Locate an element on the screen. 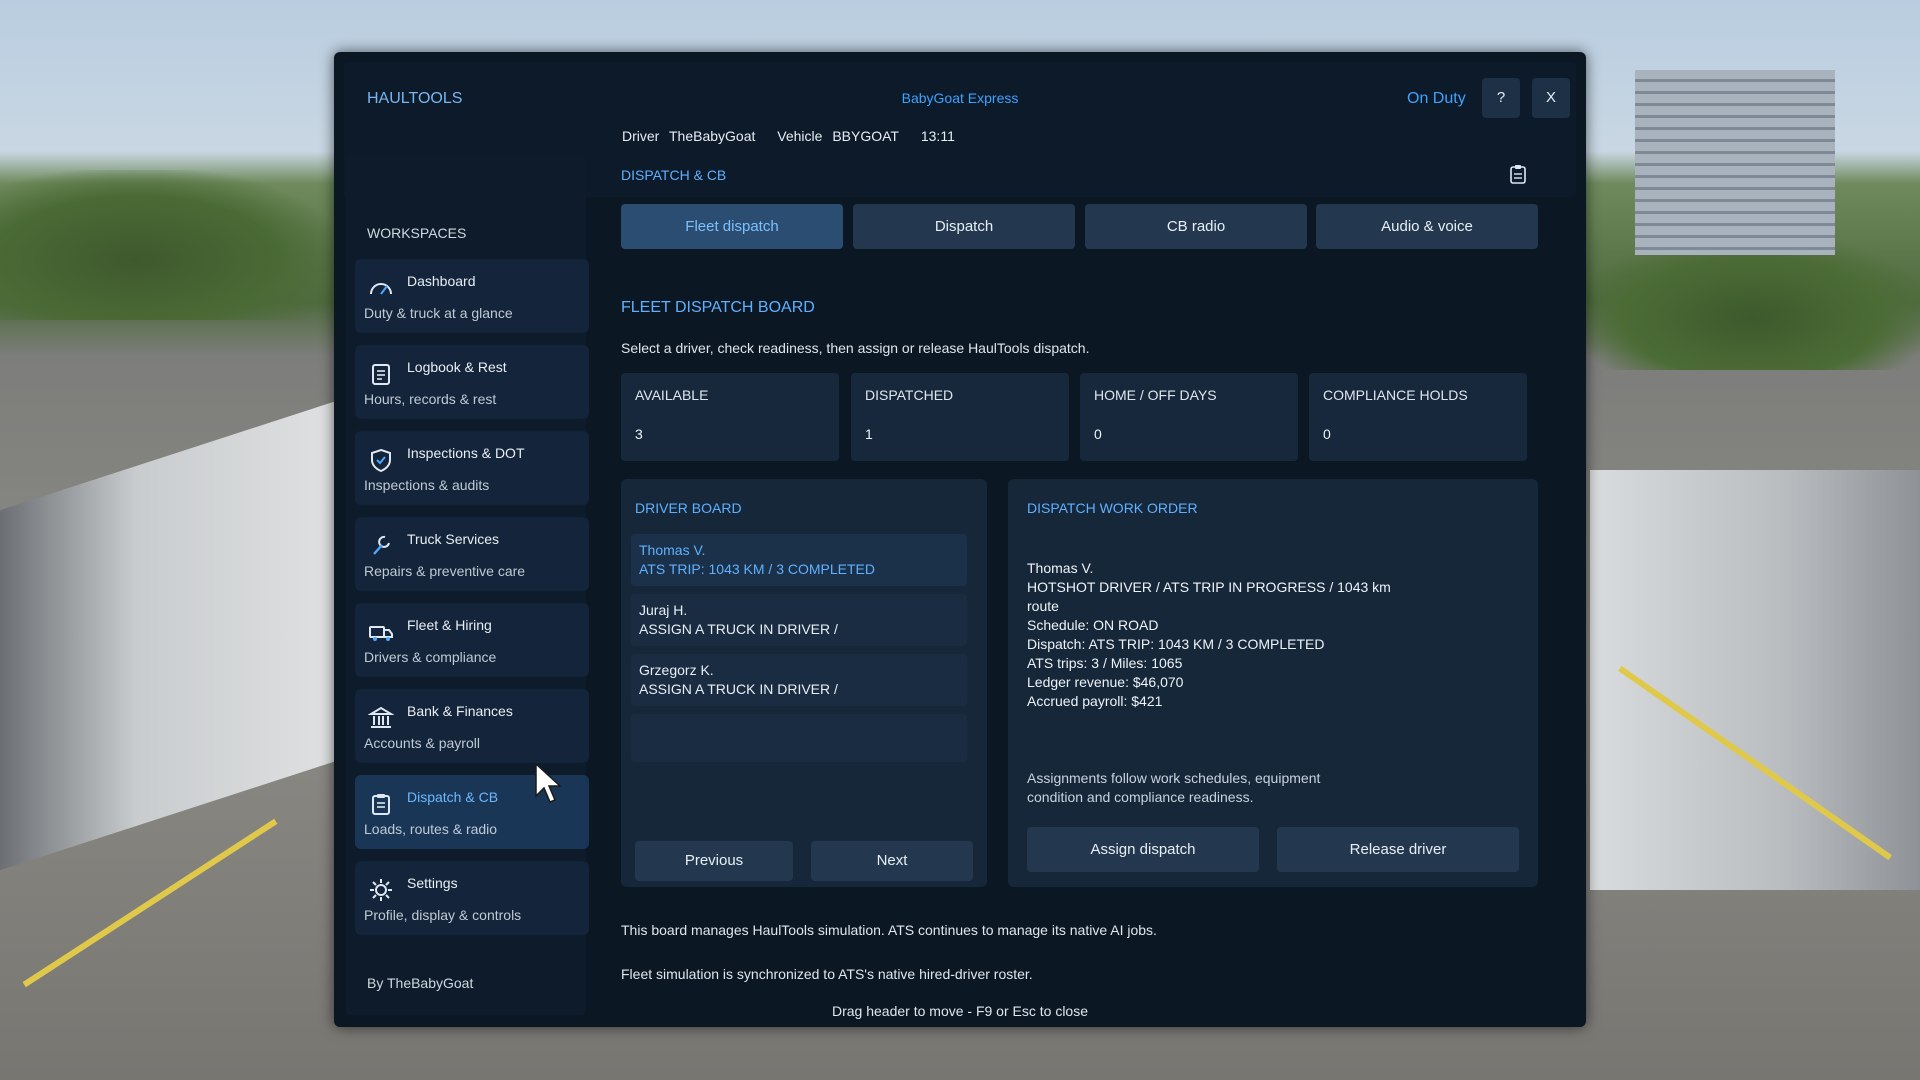  sidebar-item-subtitle: Repairs & preventive care is located at coordinates (445, 571).